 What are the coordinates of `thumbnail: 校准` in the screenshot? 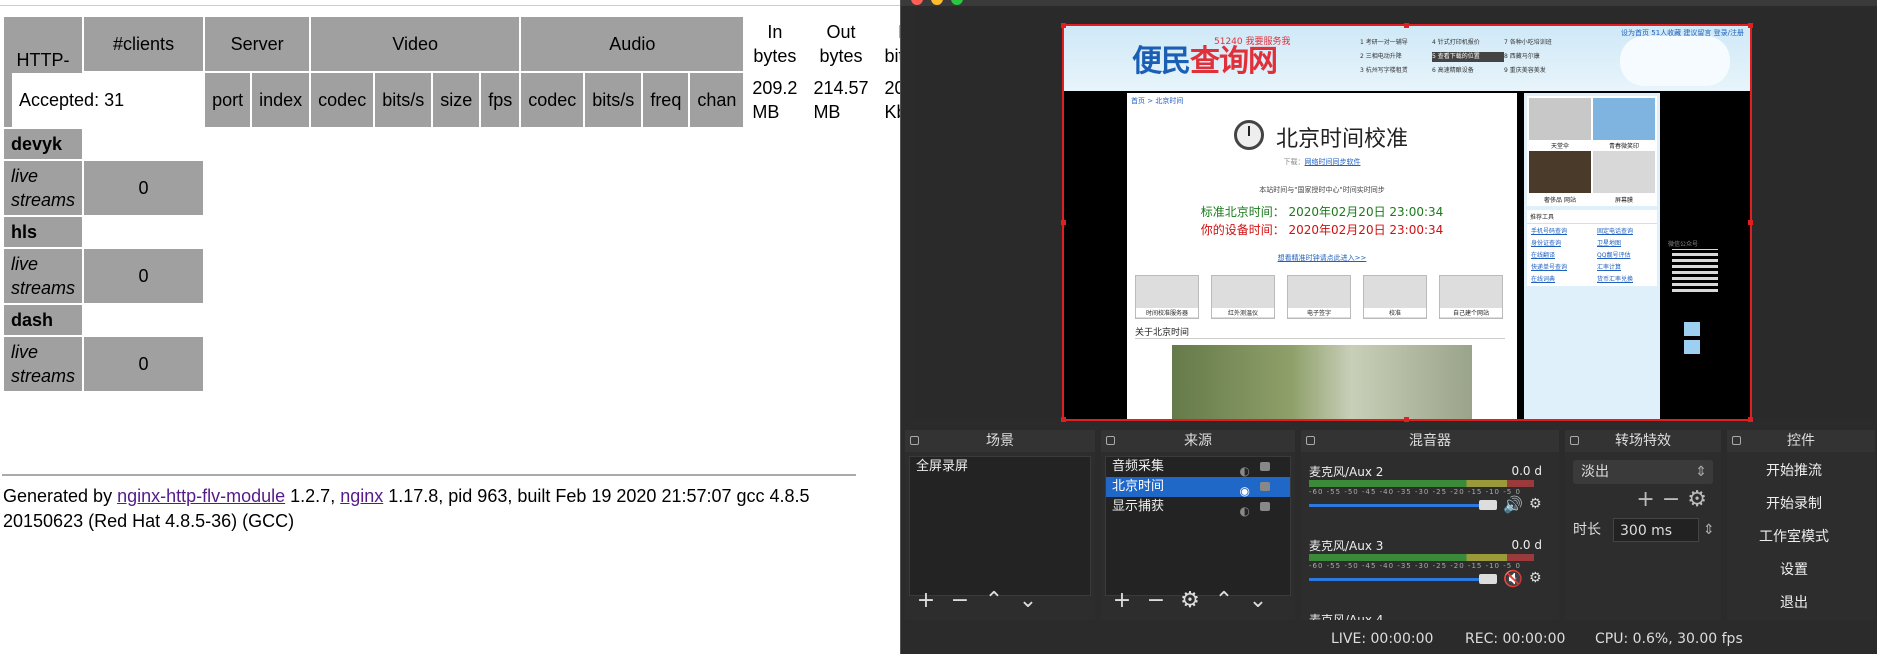 It's located at (1395, 297).